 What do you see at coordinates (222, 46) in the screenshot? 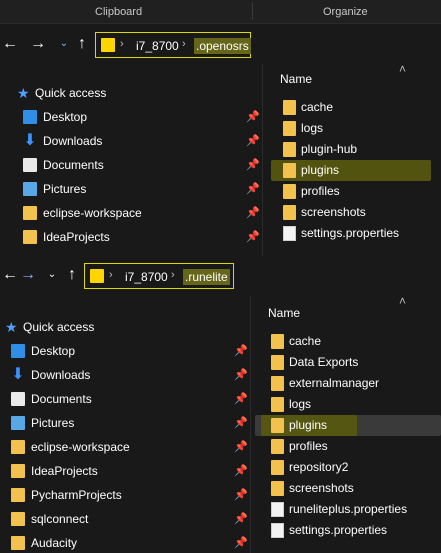
I see `breadcrumb-segment-current: .openosrs` at bounding box center [222, 46].